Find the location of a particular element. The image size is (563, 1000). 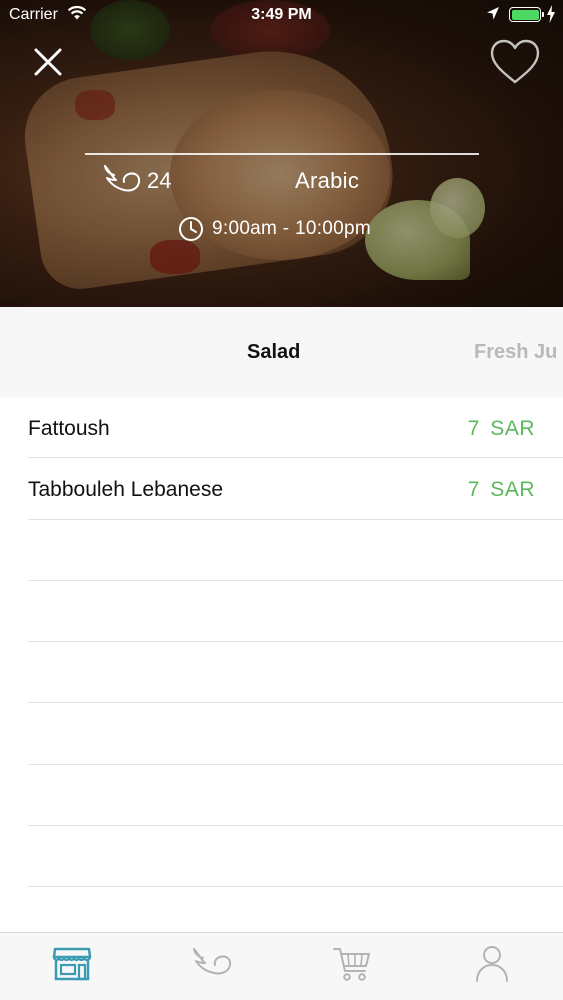

close-icon is located at coordinates (48, 62).